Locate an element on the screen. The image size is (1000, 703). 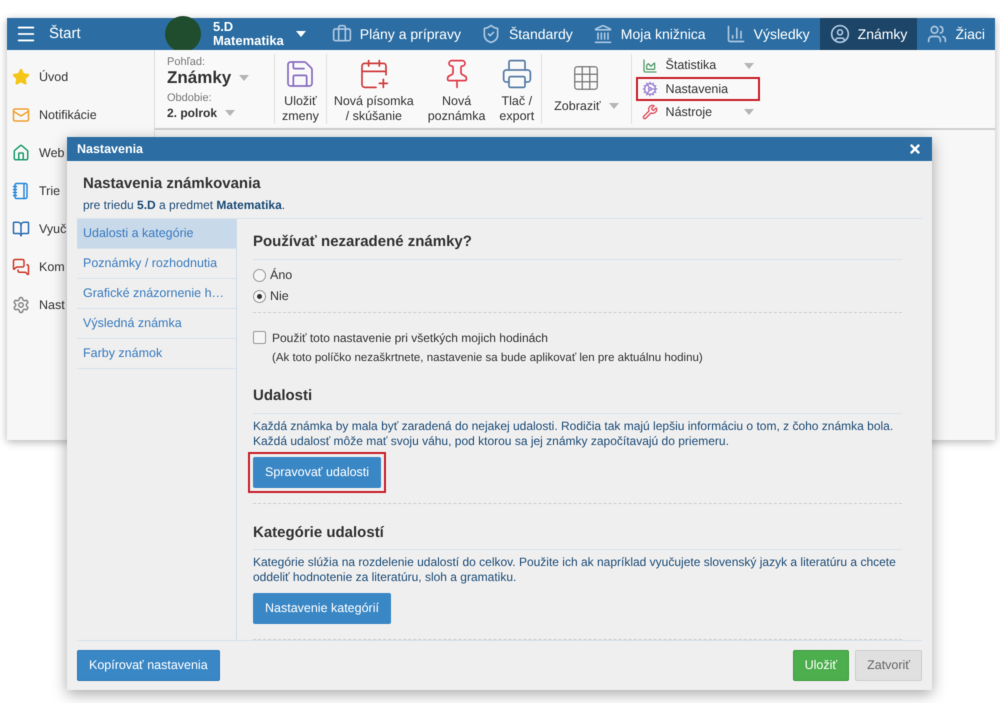
radio-label: Nie is located at coordinates (279, 297).